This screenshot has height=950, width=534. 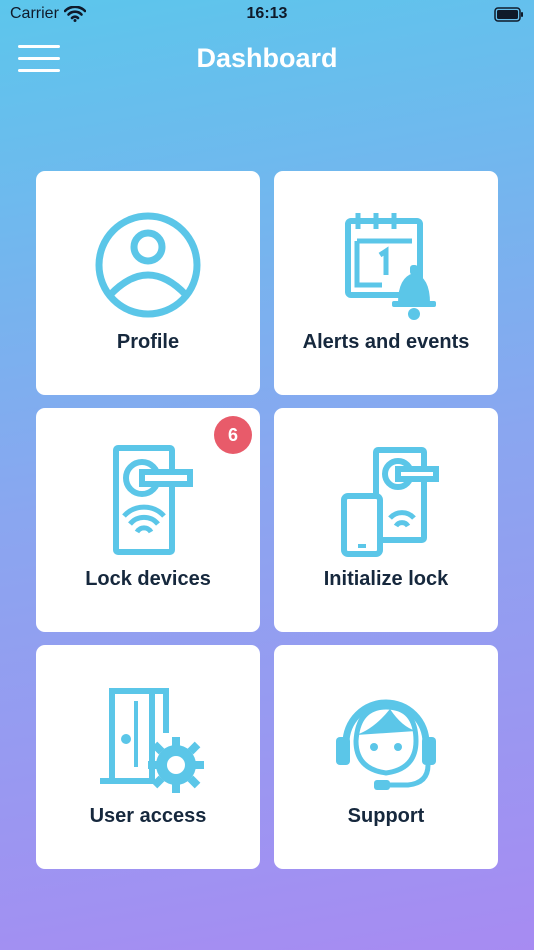 I want to click on tile-label: Support, so click(x=386, y=816).